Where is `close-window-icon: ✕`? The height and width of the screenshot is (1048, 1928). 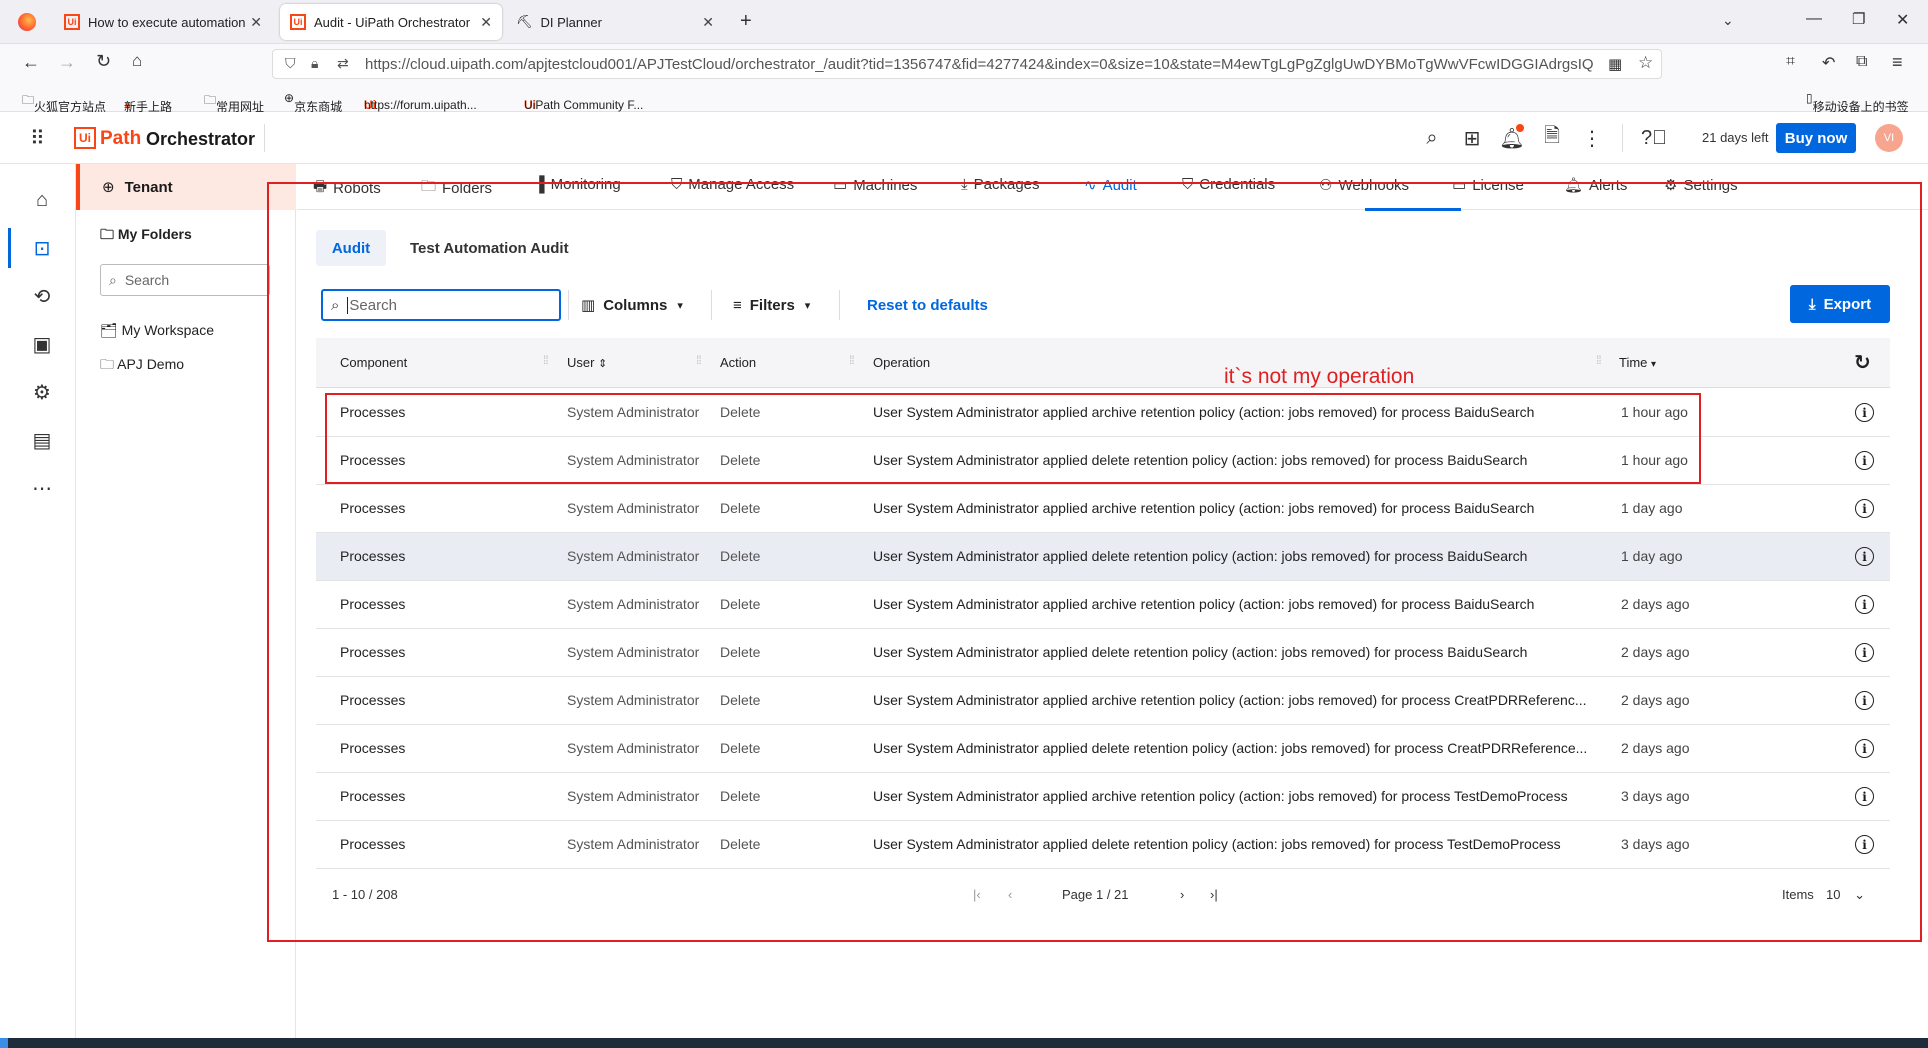 close-window-icon: ✕ is located at coordinates (1902, 20).